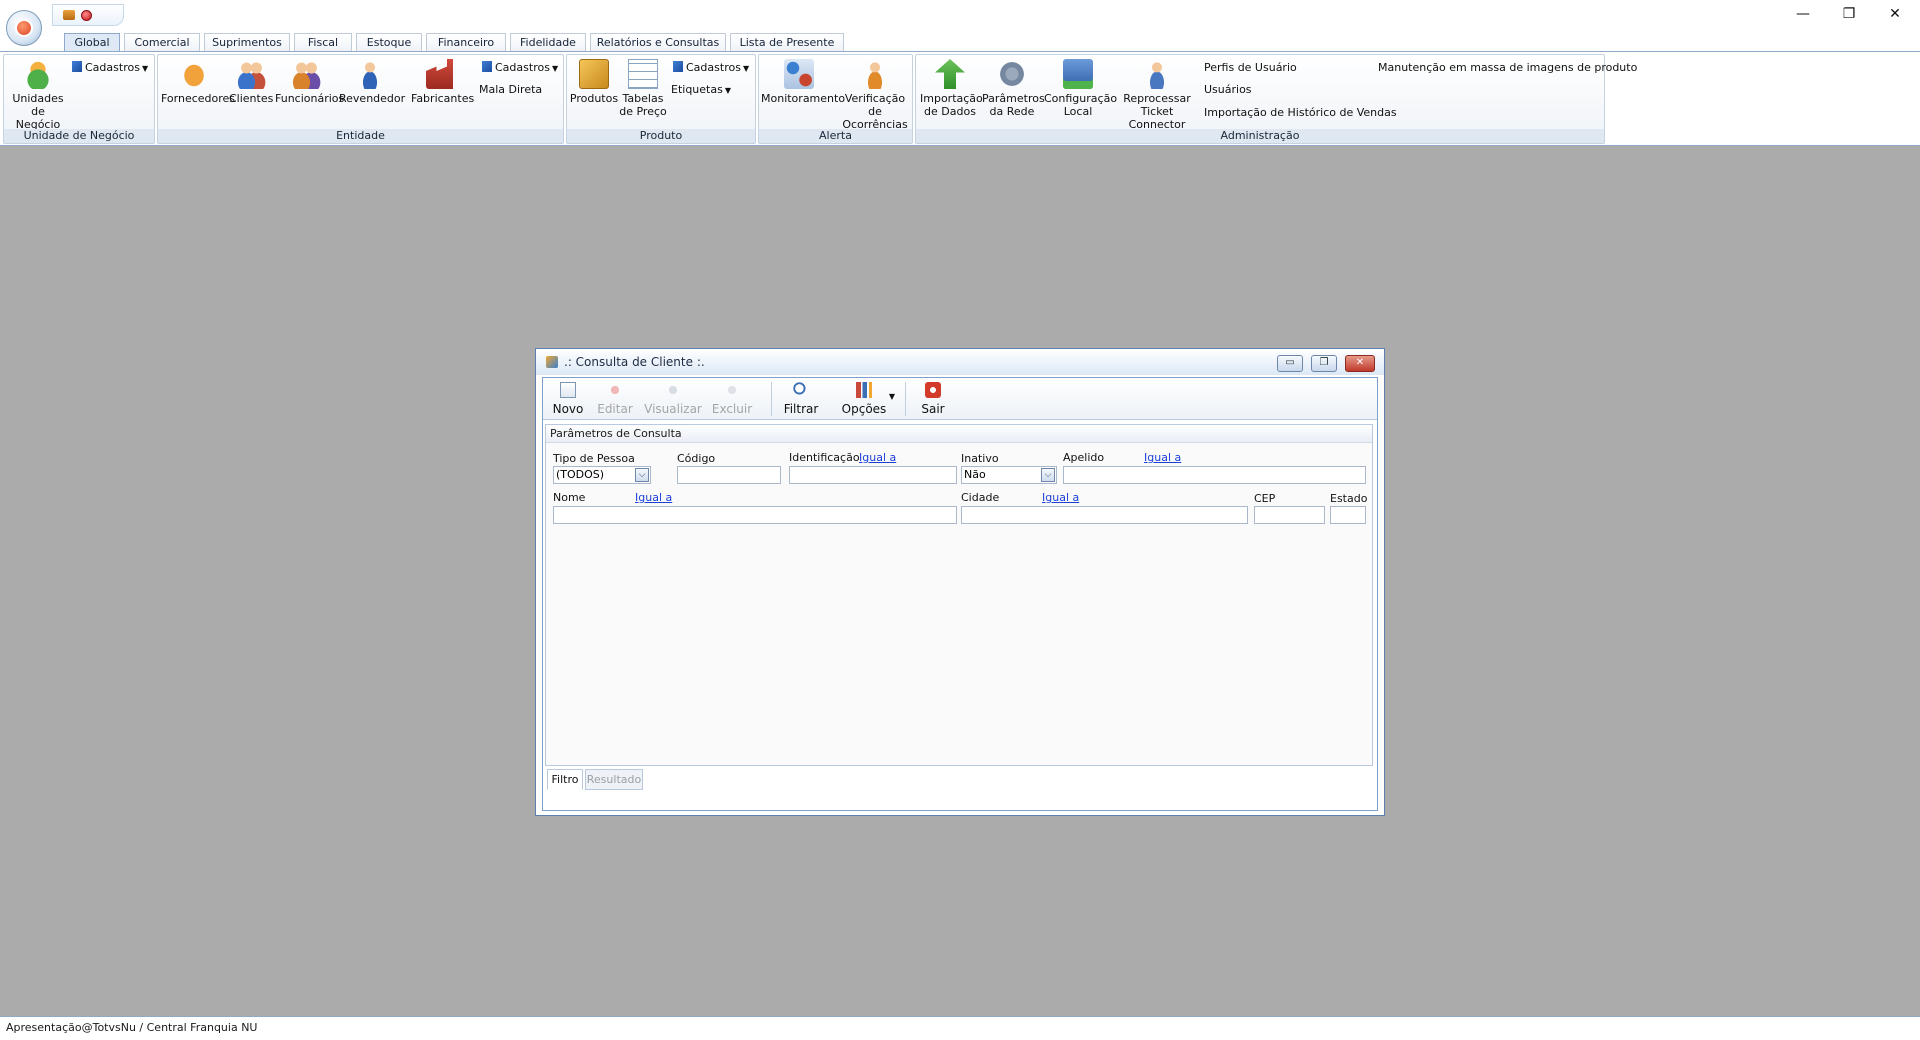  Describe the element at coordinates (565, 779) in the screenshot. I see `tab-filtro: Filtro` at that location.